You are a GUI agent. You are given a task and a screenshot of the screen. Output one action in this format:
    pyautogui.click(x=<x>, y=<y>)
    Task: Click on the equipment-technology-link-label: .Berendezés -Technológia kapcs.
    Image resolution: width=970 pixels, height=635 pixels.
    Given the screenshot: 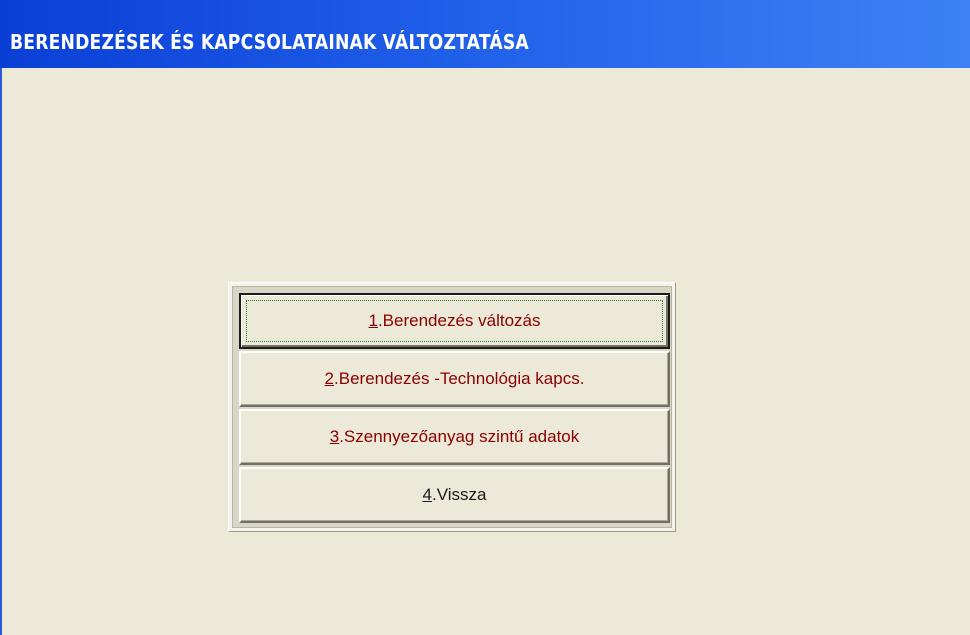 What is the action you would take?
    pyautogui.click(x=459, y=378)
    